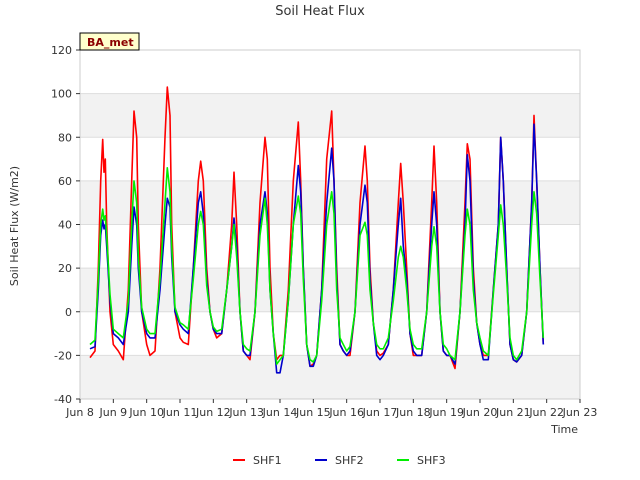 This screenshot has height=480, width=640. Describe the element at coordinates (65, 268) in the screenshot. I see `y-tick-label: 20` at that location.